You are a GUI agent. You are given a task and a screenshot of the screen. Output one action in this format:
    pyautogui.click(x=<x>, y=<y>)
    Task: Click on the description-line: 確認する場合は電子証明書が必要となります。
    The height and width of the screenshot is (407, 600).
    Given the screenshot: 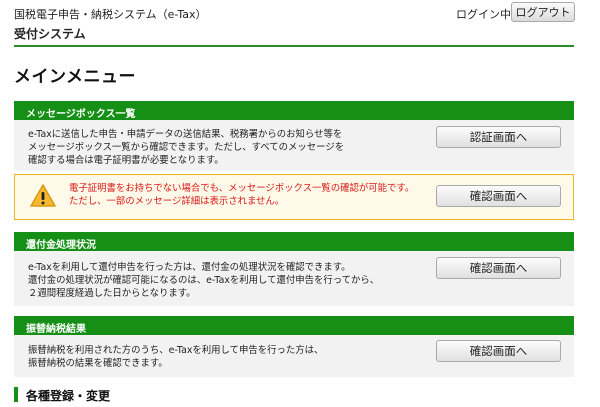 What is the action you would take?
    pyautogui.click(x=126, y=160)
    